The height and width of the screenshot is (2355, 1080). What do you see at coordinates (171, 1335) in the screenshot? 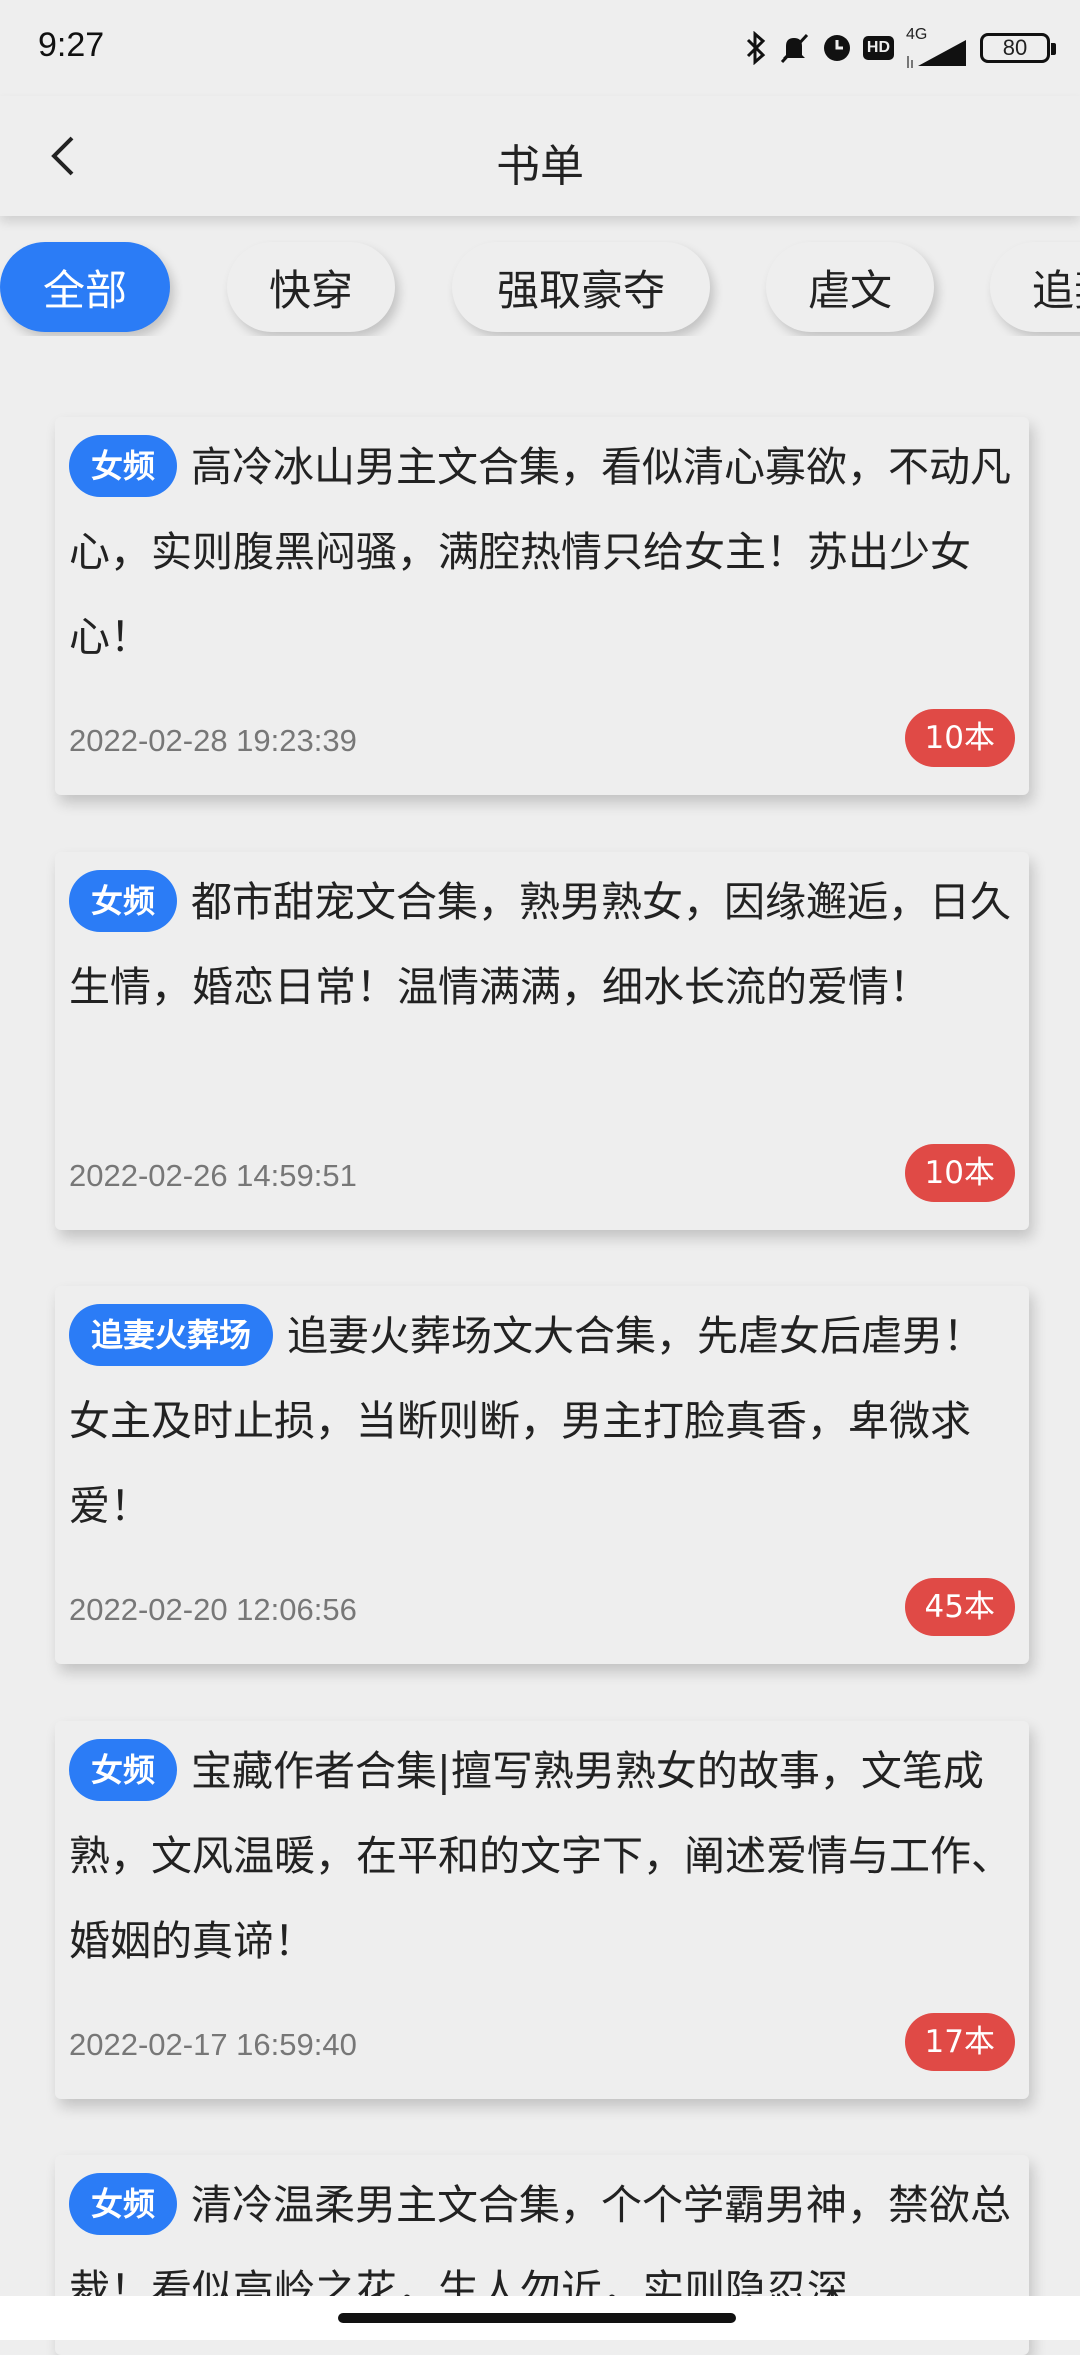
I see `category-badge: 追妻火葬场` at bounding box center [171, 1335].